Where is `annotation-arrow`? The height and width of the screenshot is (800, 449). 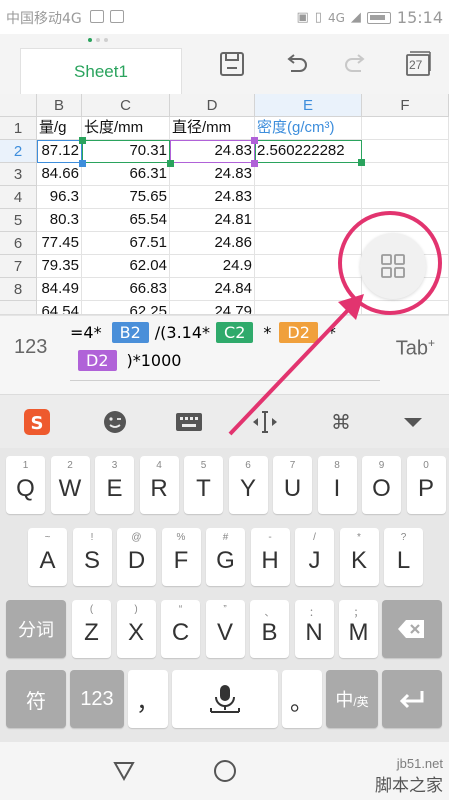 annotation-arrow is located at coordinates (296, 365).